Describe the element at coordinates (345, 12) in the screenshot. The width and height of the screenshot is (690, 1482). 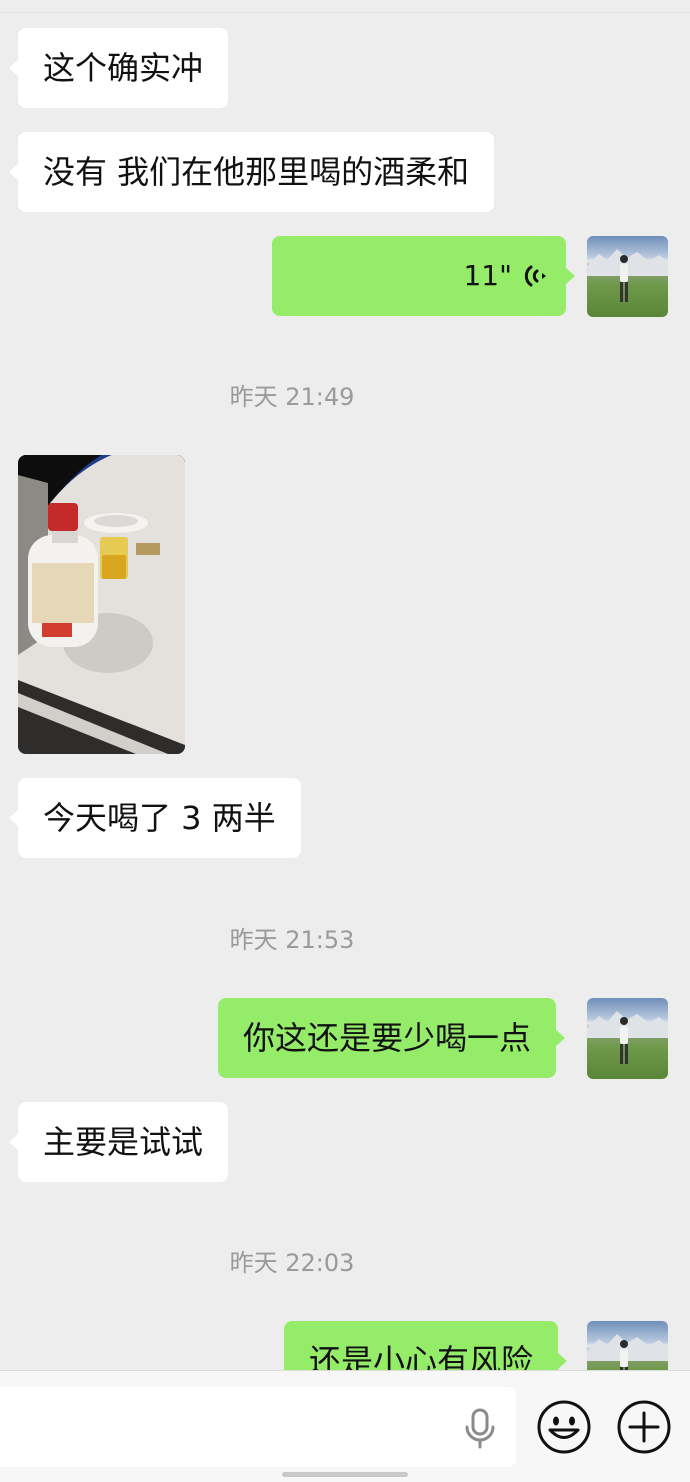
I see `top-divider` at that location.